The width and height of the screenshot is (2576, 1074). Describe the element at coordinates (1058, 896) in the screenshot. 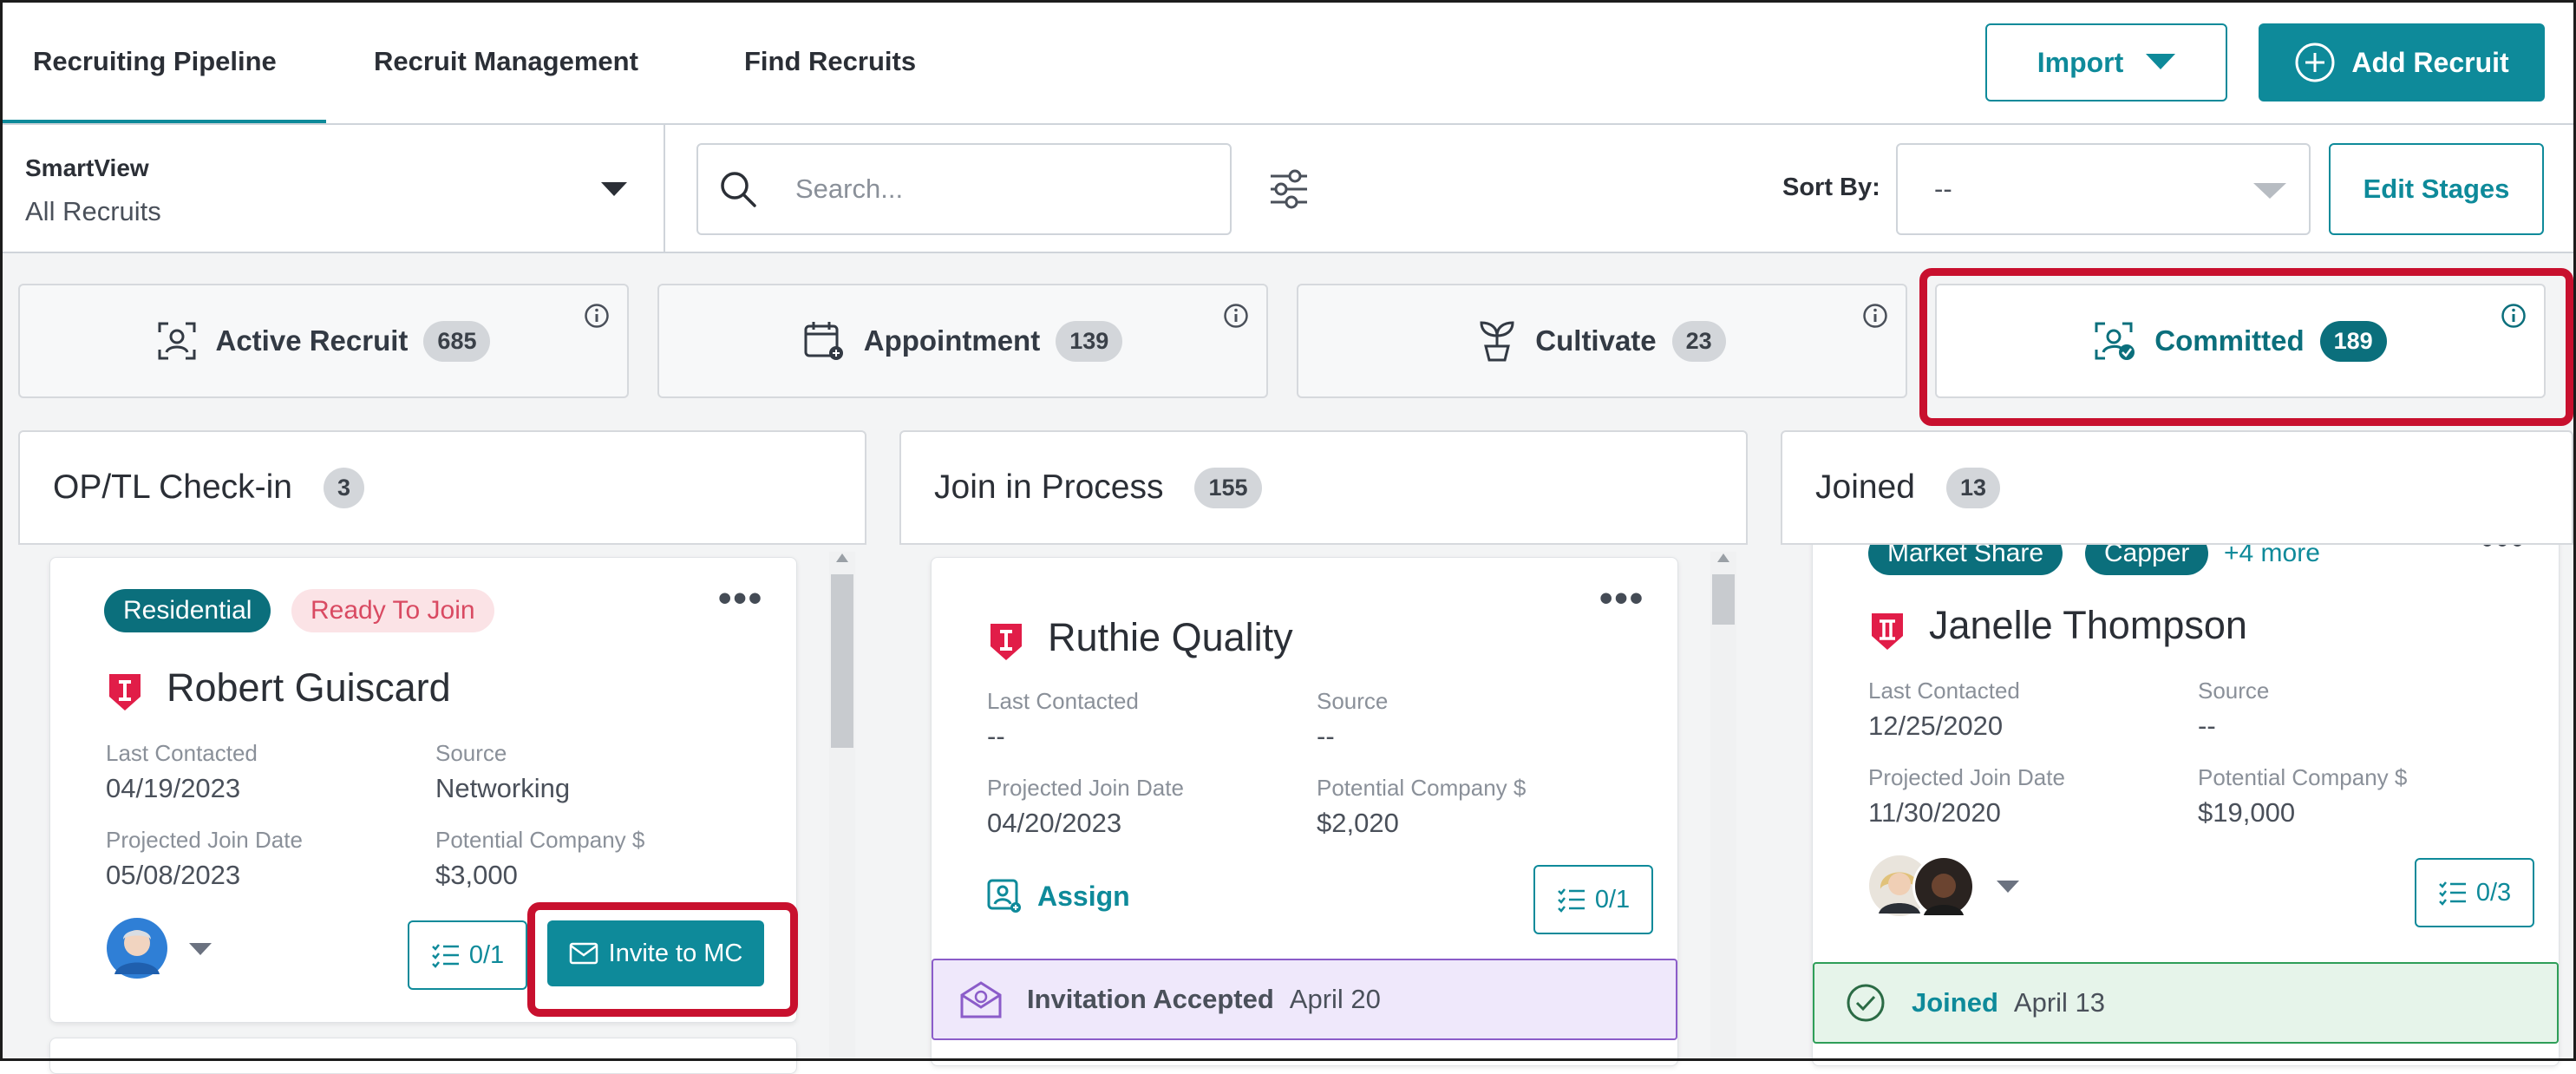

I see `assign-button: Assign` at that location.